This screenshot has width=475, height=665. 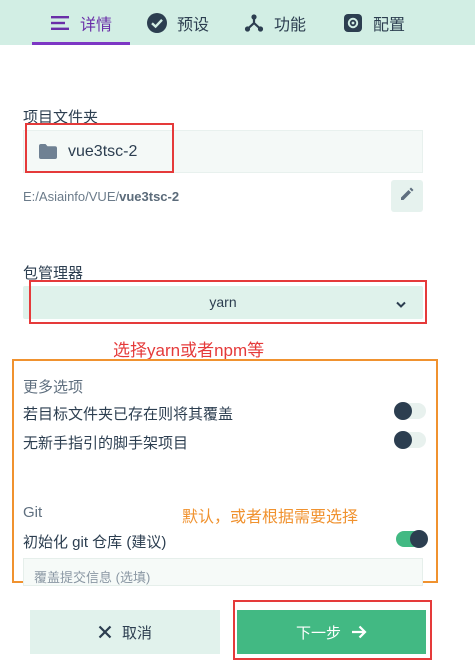 I want to click on edit-path-button, so click(x=407, y=196).